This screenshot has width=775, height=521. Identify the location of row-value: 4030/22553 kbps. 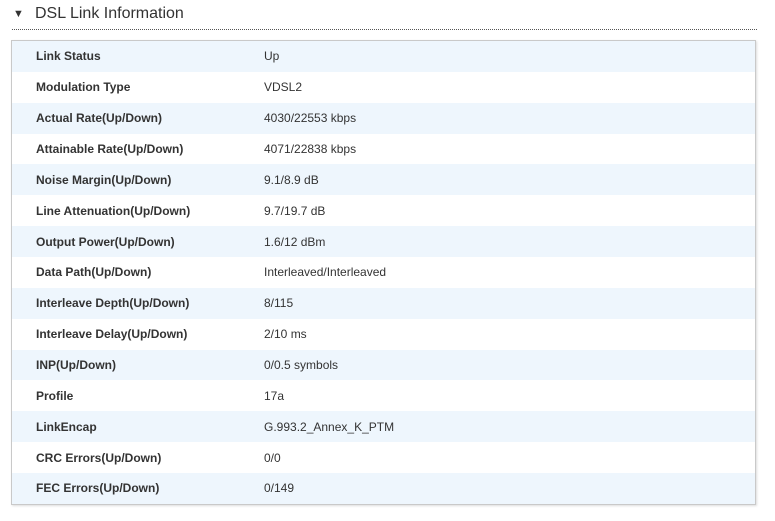
(310, 118).